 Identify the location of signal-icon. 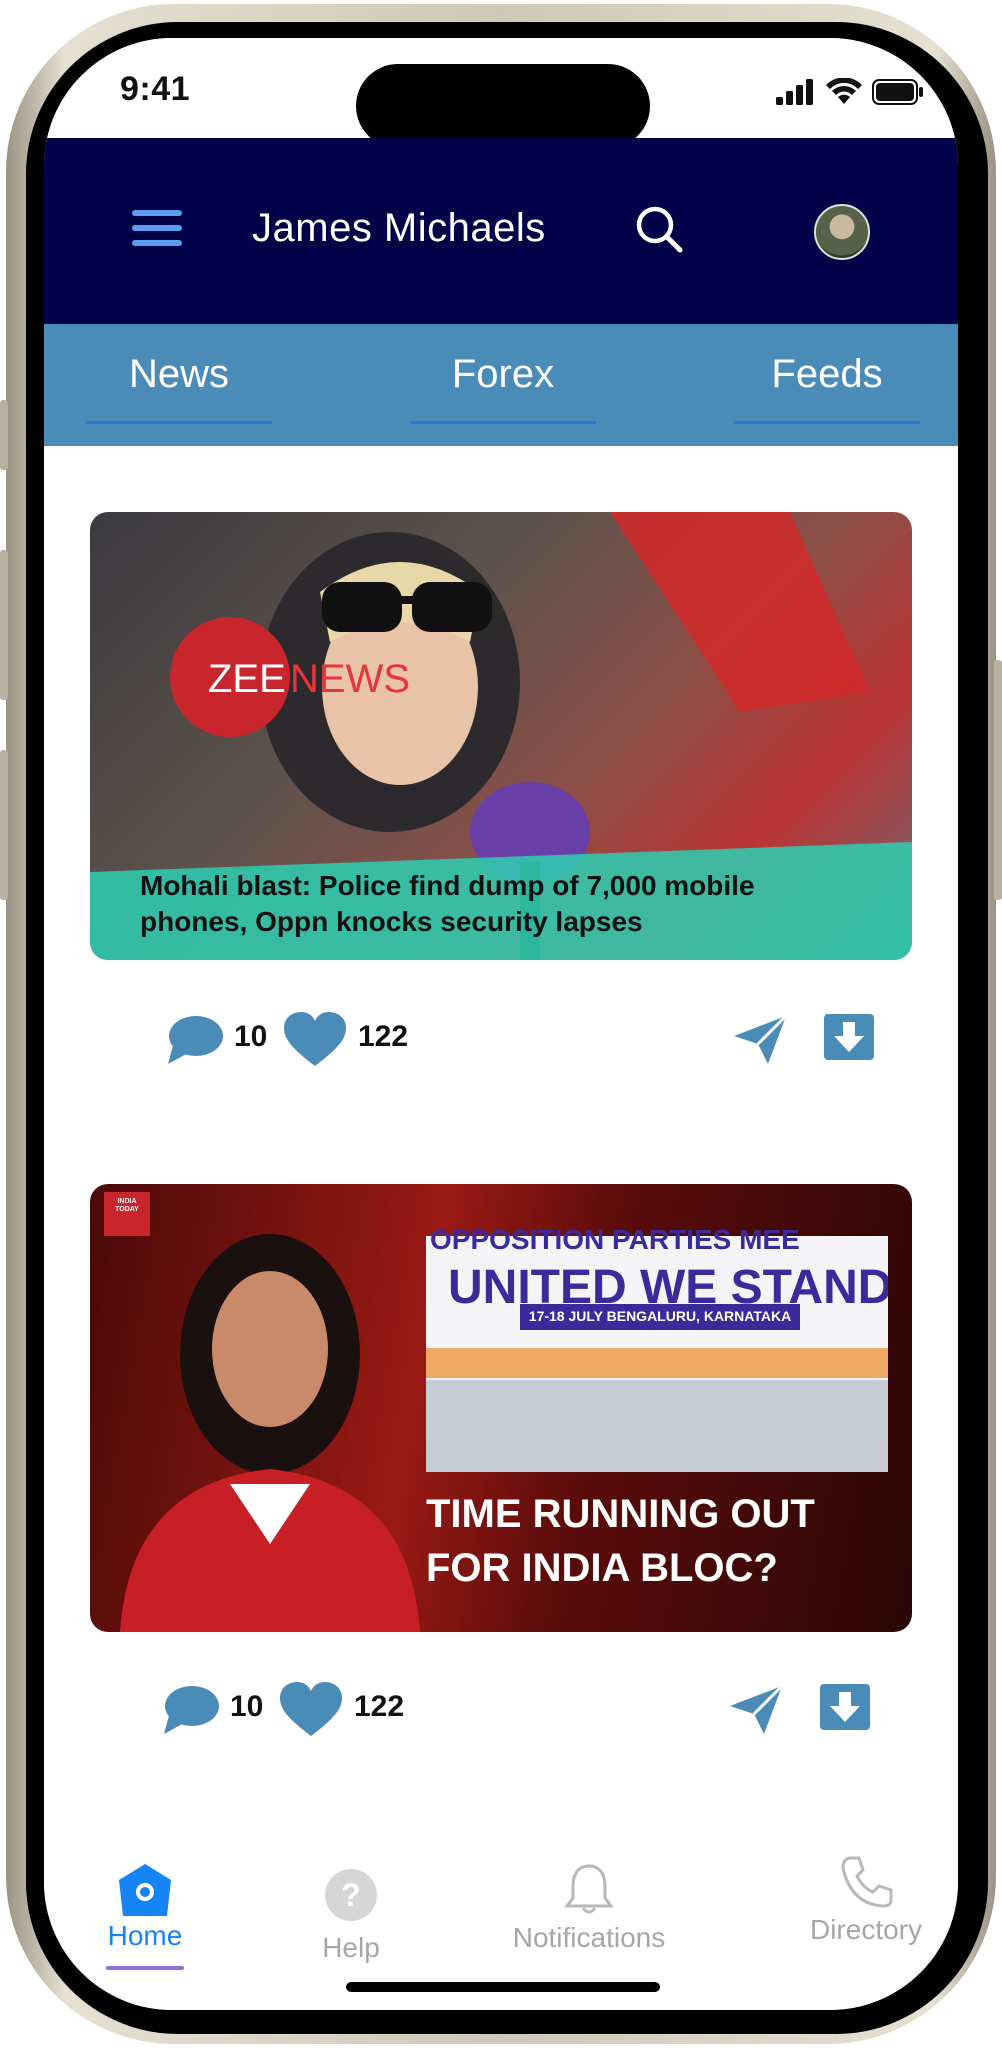
(794, 92).